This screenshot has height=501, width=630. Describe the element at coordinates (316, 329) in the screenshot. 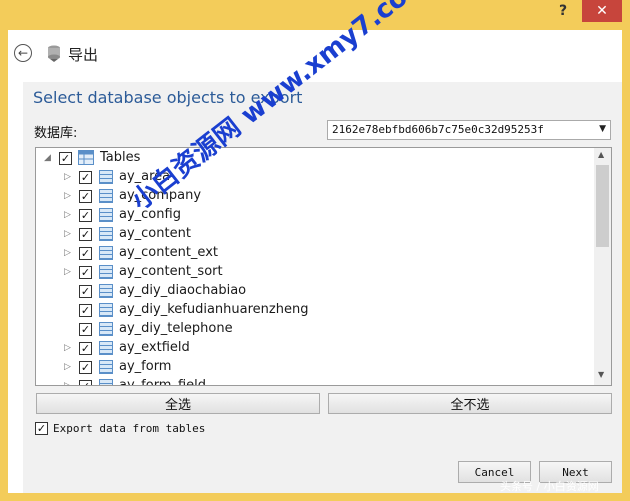

I see `tree-item-row: ✓ ay_diy_telephone` at that location.